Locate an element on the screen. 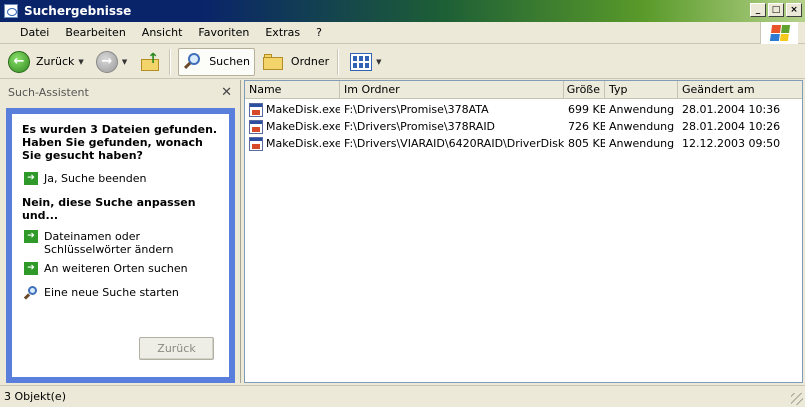  forward-dropdown-icon: ▼ is located at coordinates (124, 62).